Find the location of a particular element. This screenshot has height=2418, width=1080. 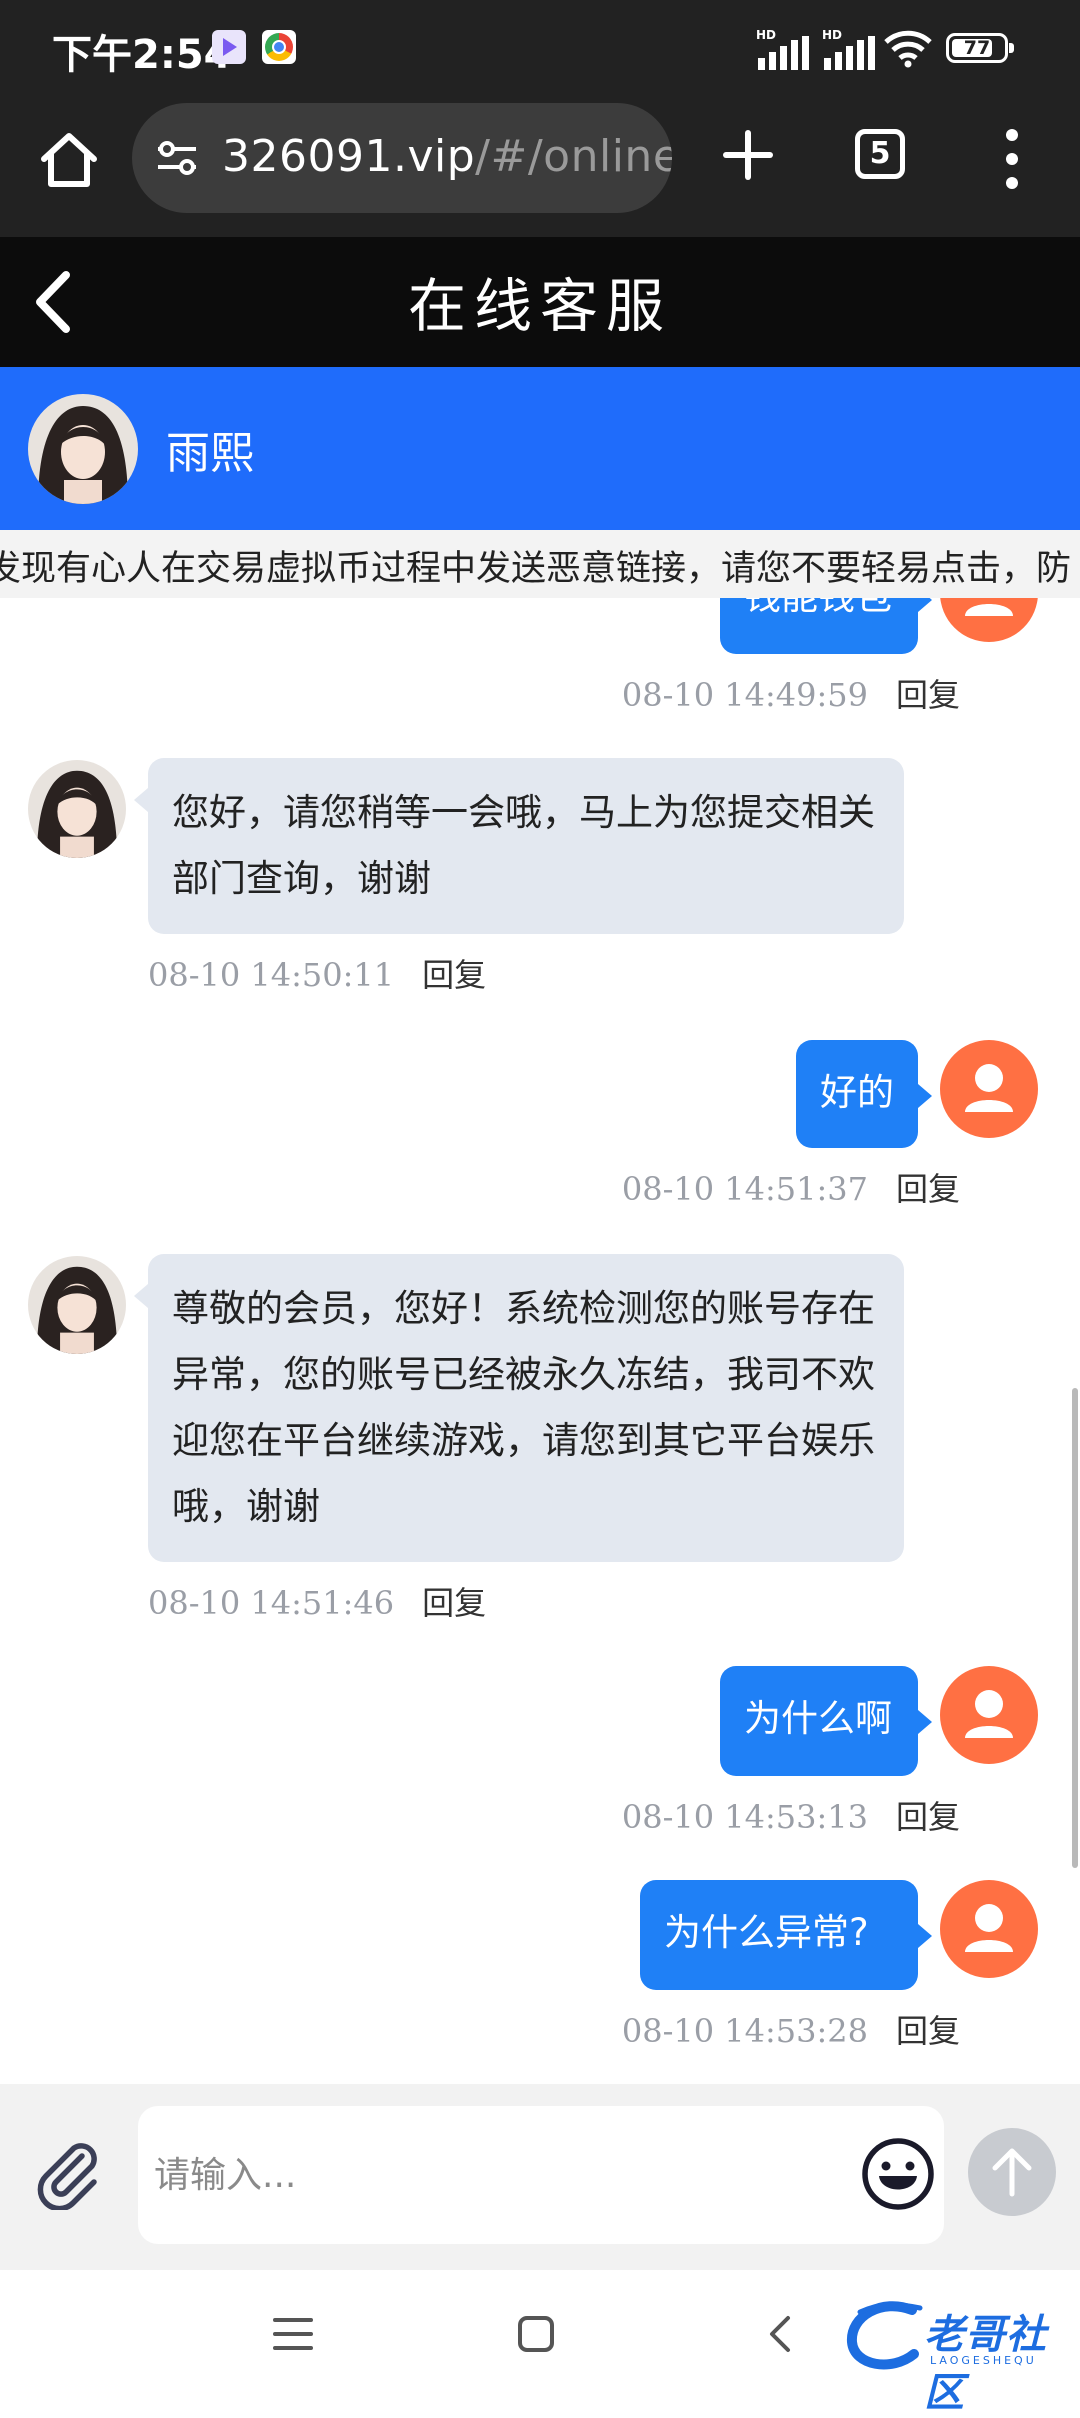

signal-icon-2: HD is located at coordinates (850, 49).